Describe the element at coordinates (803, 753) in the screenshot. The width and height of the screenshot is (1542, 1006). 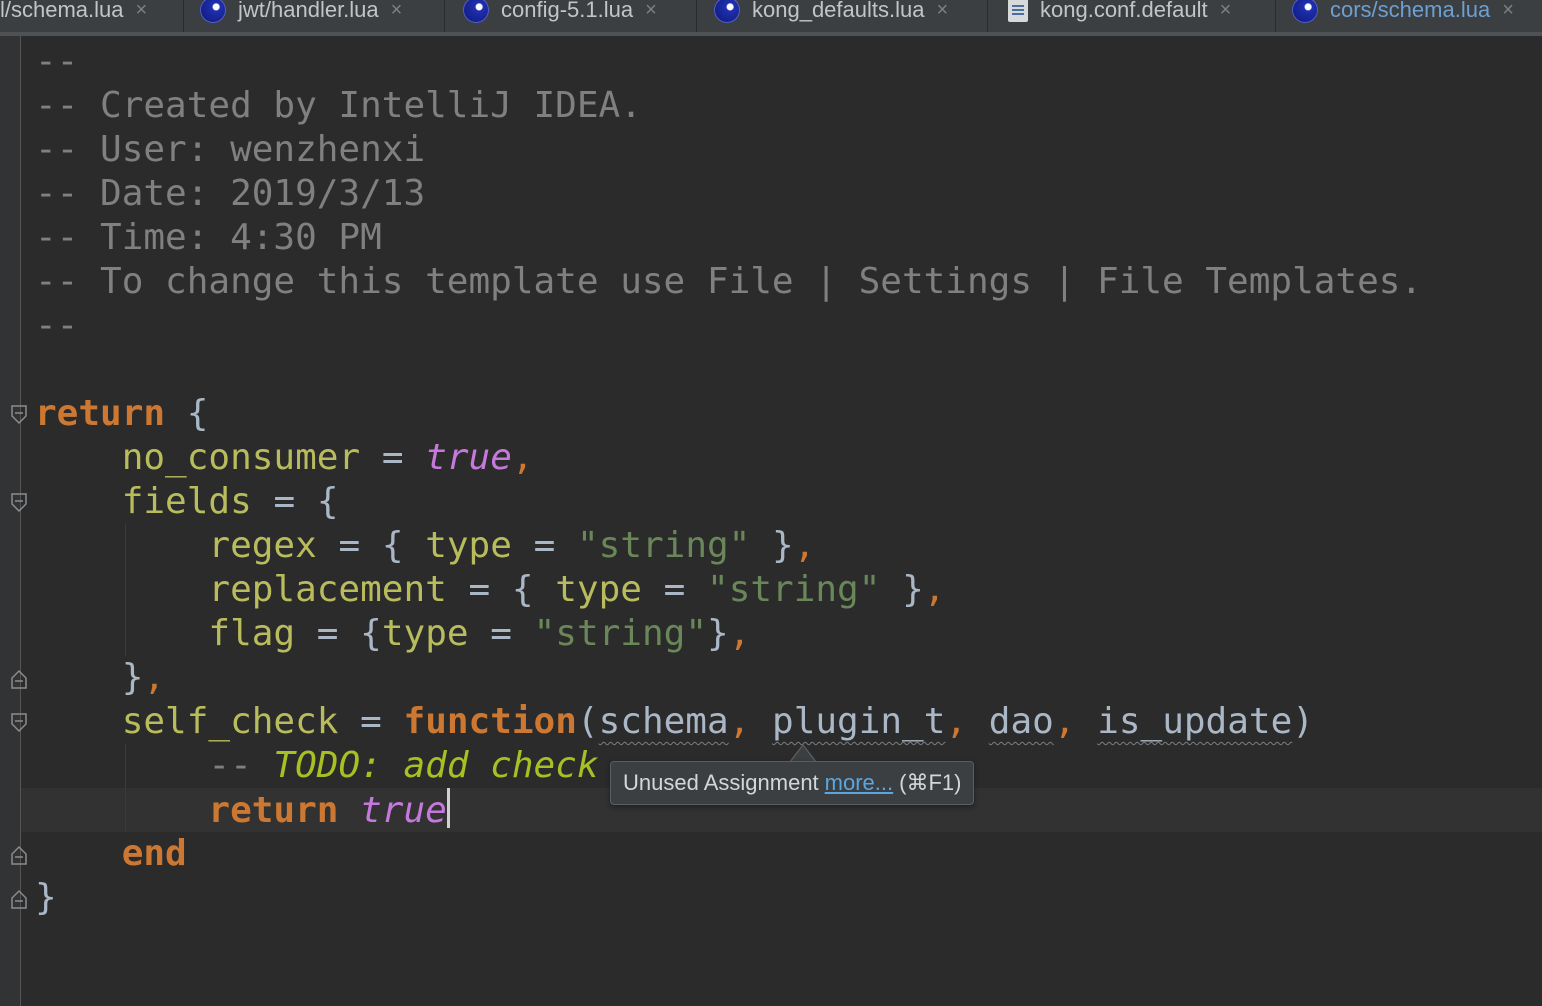
I see `tooltip-arrow` at that location.